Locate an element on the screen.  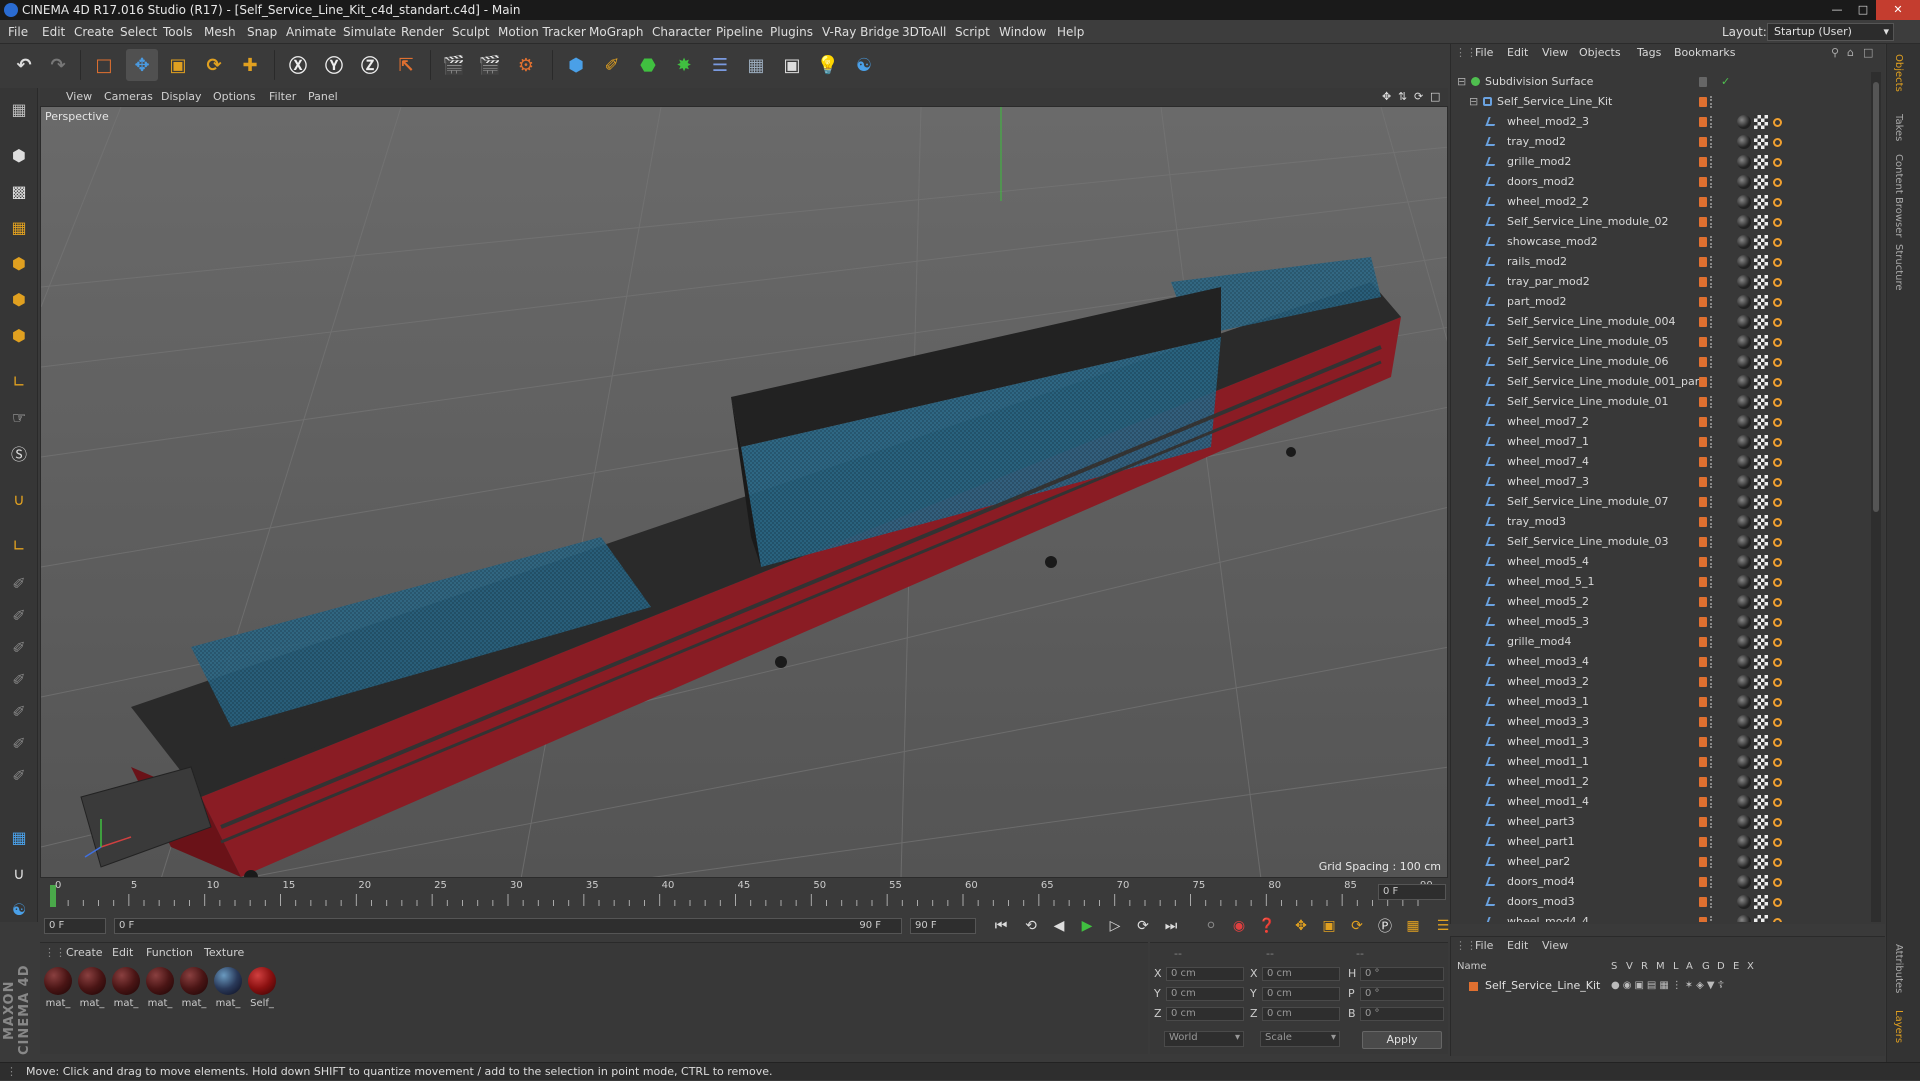
render-picture-viewer-icon: 🎬 is located at coordinates (490, 65).